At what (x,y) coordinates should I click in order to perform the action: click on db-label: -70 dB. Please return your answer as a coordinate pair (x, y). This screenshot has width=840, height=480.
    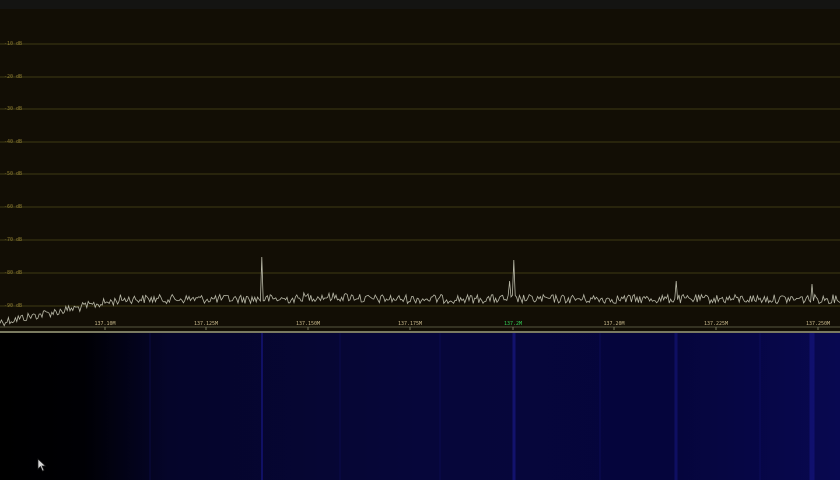
    Looking at the image, I should click on (13, 240).